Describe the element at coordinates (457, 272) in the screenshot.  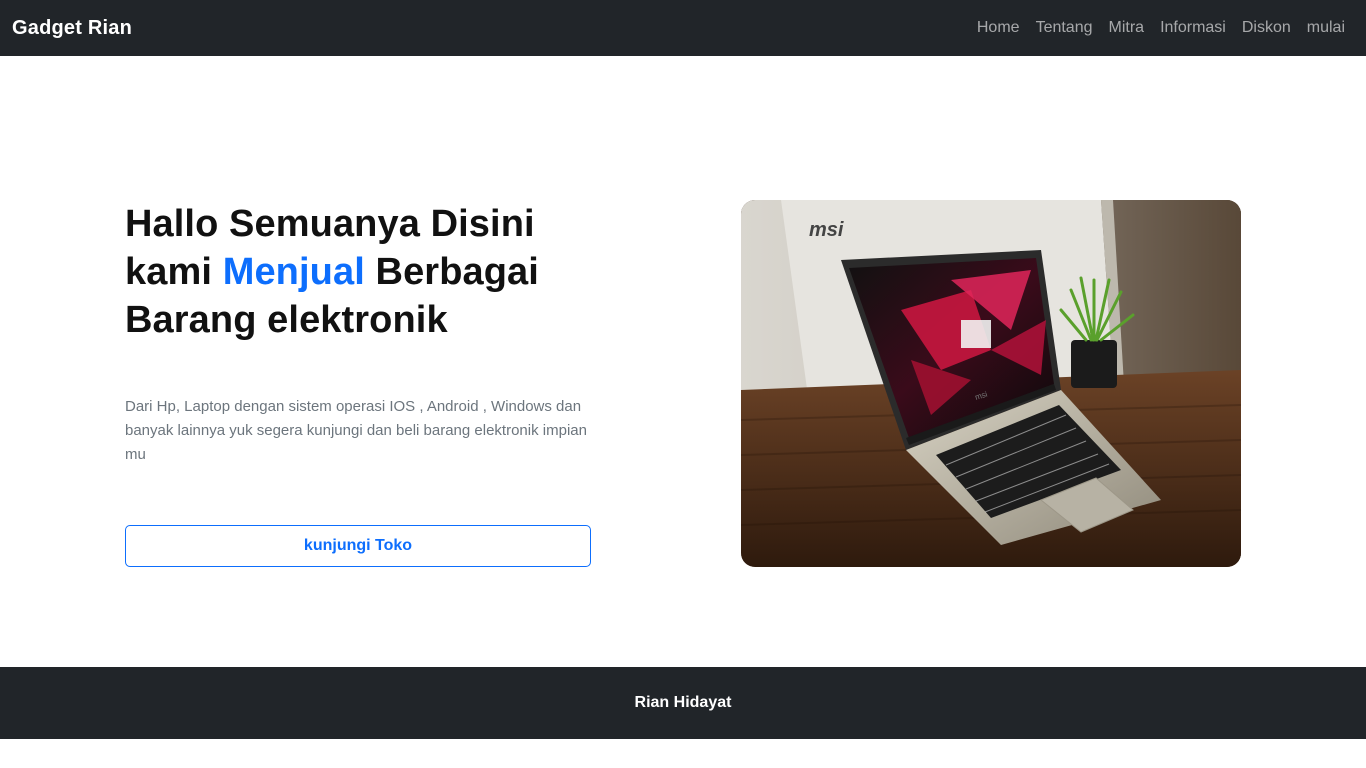
I see `headline-after-accent: Berbagai` at that location.